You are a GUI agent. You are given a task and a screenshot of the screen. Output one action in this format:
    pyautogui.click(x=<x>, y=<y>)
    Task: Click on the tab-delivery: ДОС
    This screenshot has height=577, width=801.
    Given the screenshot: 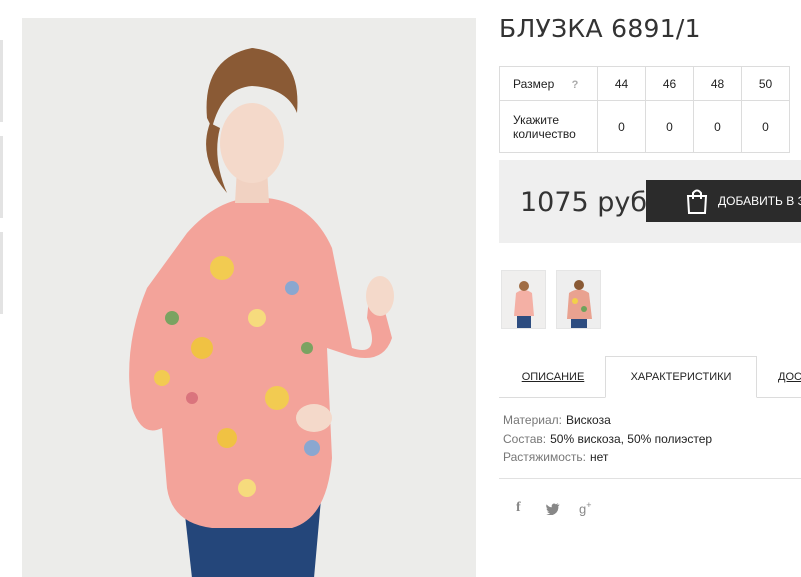 What is the action you would take?
    pyautogui.click(x=779, y=377)
    